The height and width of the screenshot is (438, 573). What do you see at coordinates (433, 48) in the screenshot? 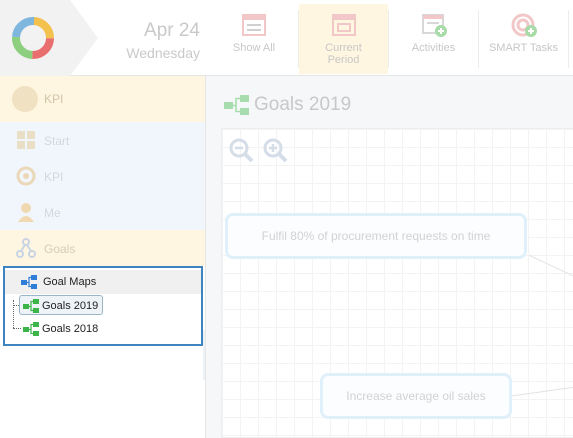
I see `nav-activities-label: Activities` at bounding box center [433, 48].